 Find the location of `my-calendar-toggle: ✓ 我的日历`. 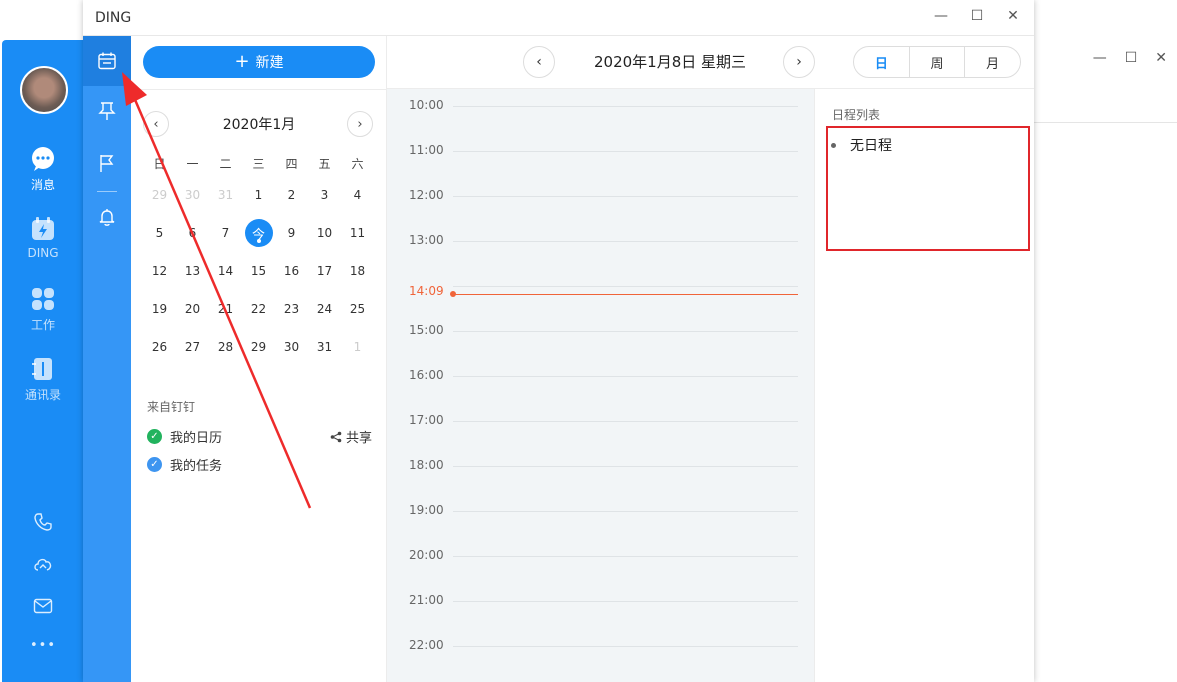

my-calendar-toggle: ✓ 我的日历 is located at coordinates (184, 436).